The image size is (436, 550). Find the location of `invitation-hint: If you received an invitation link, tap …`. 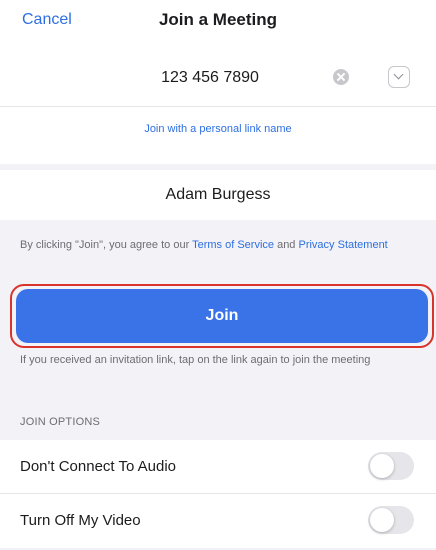

invitation-hint: If you received an invitation link, tap … is located at coordinates (195, 360).